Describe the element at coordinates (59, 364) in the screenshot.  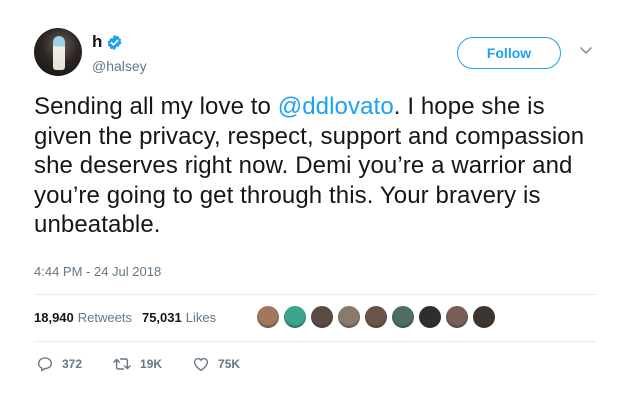
I see `reply-action: 372` at that location.